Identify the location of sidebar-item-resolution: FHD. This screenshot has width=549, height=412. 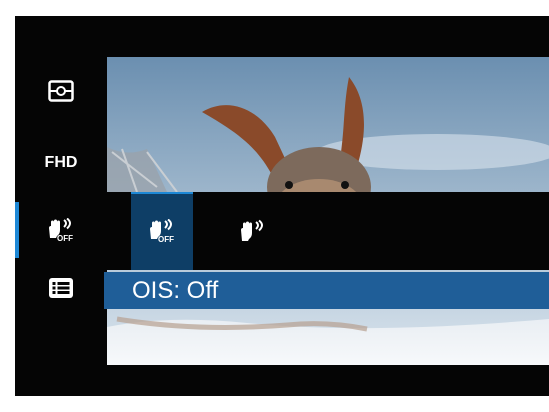
(61, 163).